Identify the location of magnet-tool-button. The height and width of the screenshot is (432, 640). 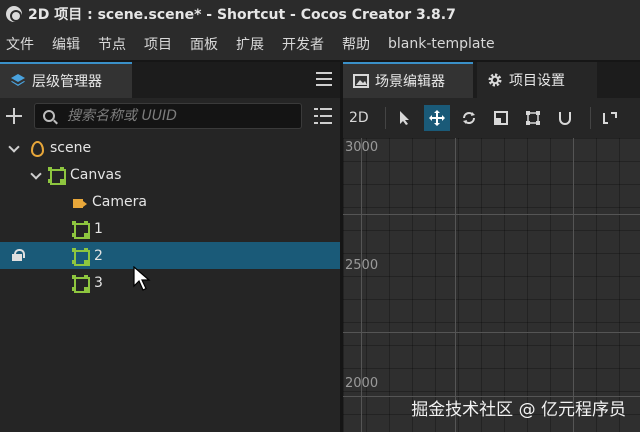
(565, 118).